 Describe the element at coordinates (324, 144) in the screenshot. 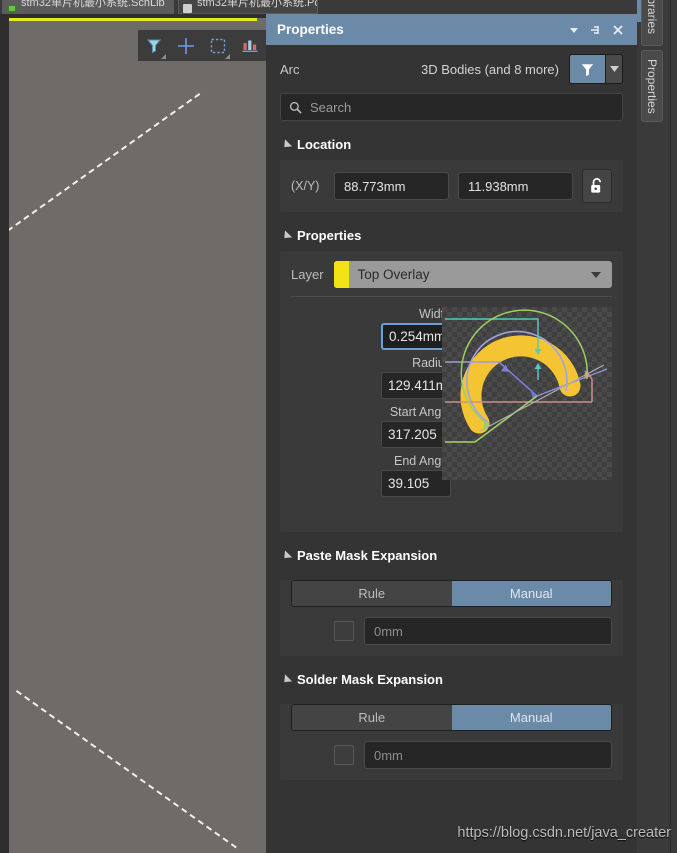

I see `section-title: Location` at that location.